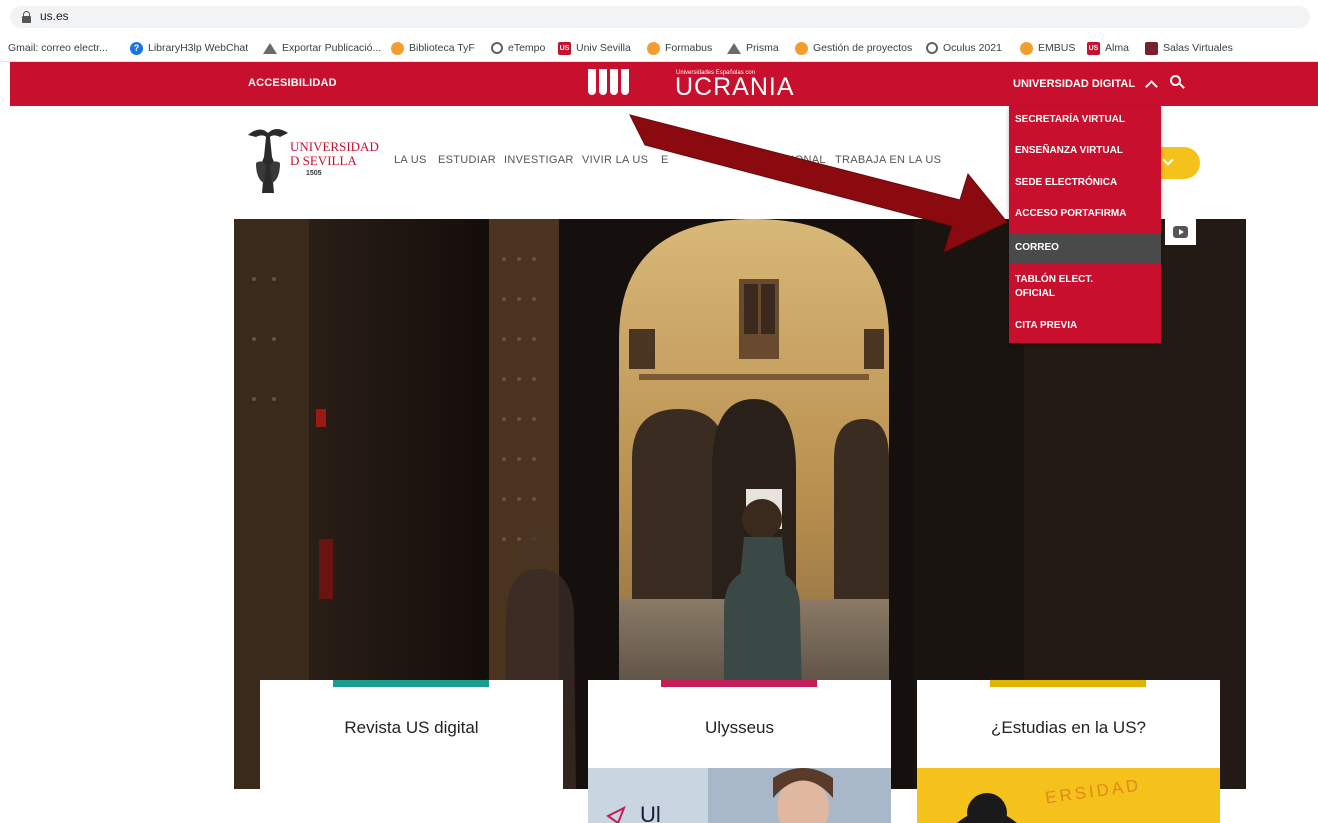 The width and height of the screenshot is (1318, 823). Describe the element at coordinates (1085, 187) in the screenshot. I see `menu-item-sede-electronica: SEDE ELECTRÓNICA` at that location.